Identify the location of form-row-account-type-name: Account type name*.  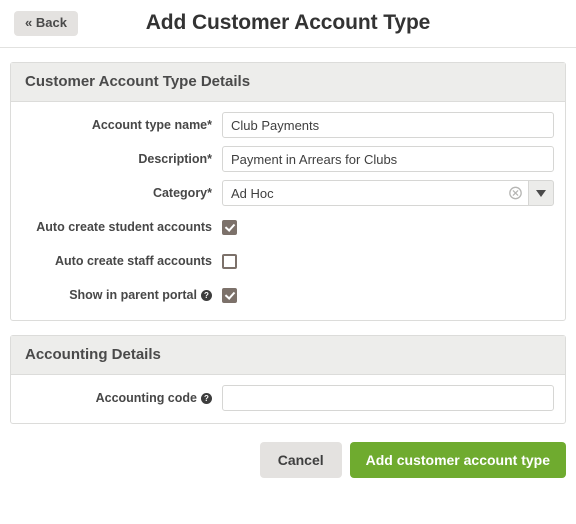
(288, 125).